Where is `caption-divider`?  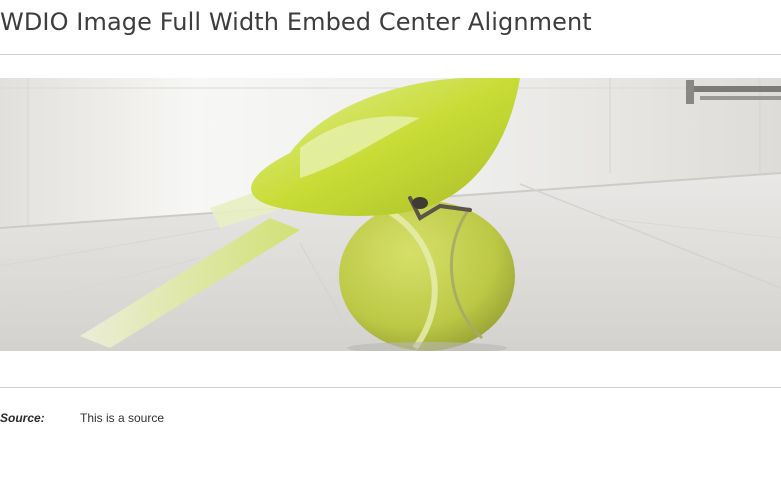
caption-divider is located at coordinates (390, 387).